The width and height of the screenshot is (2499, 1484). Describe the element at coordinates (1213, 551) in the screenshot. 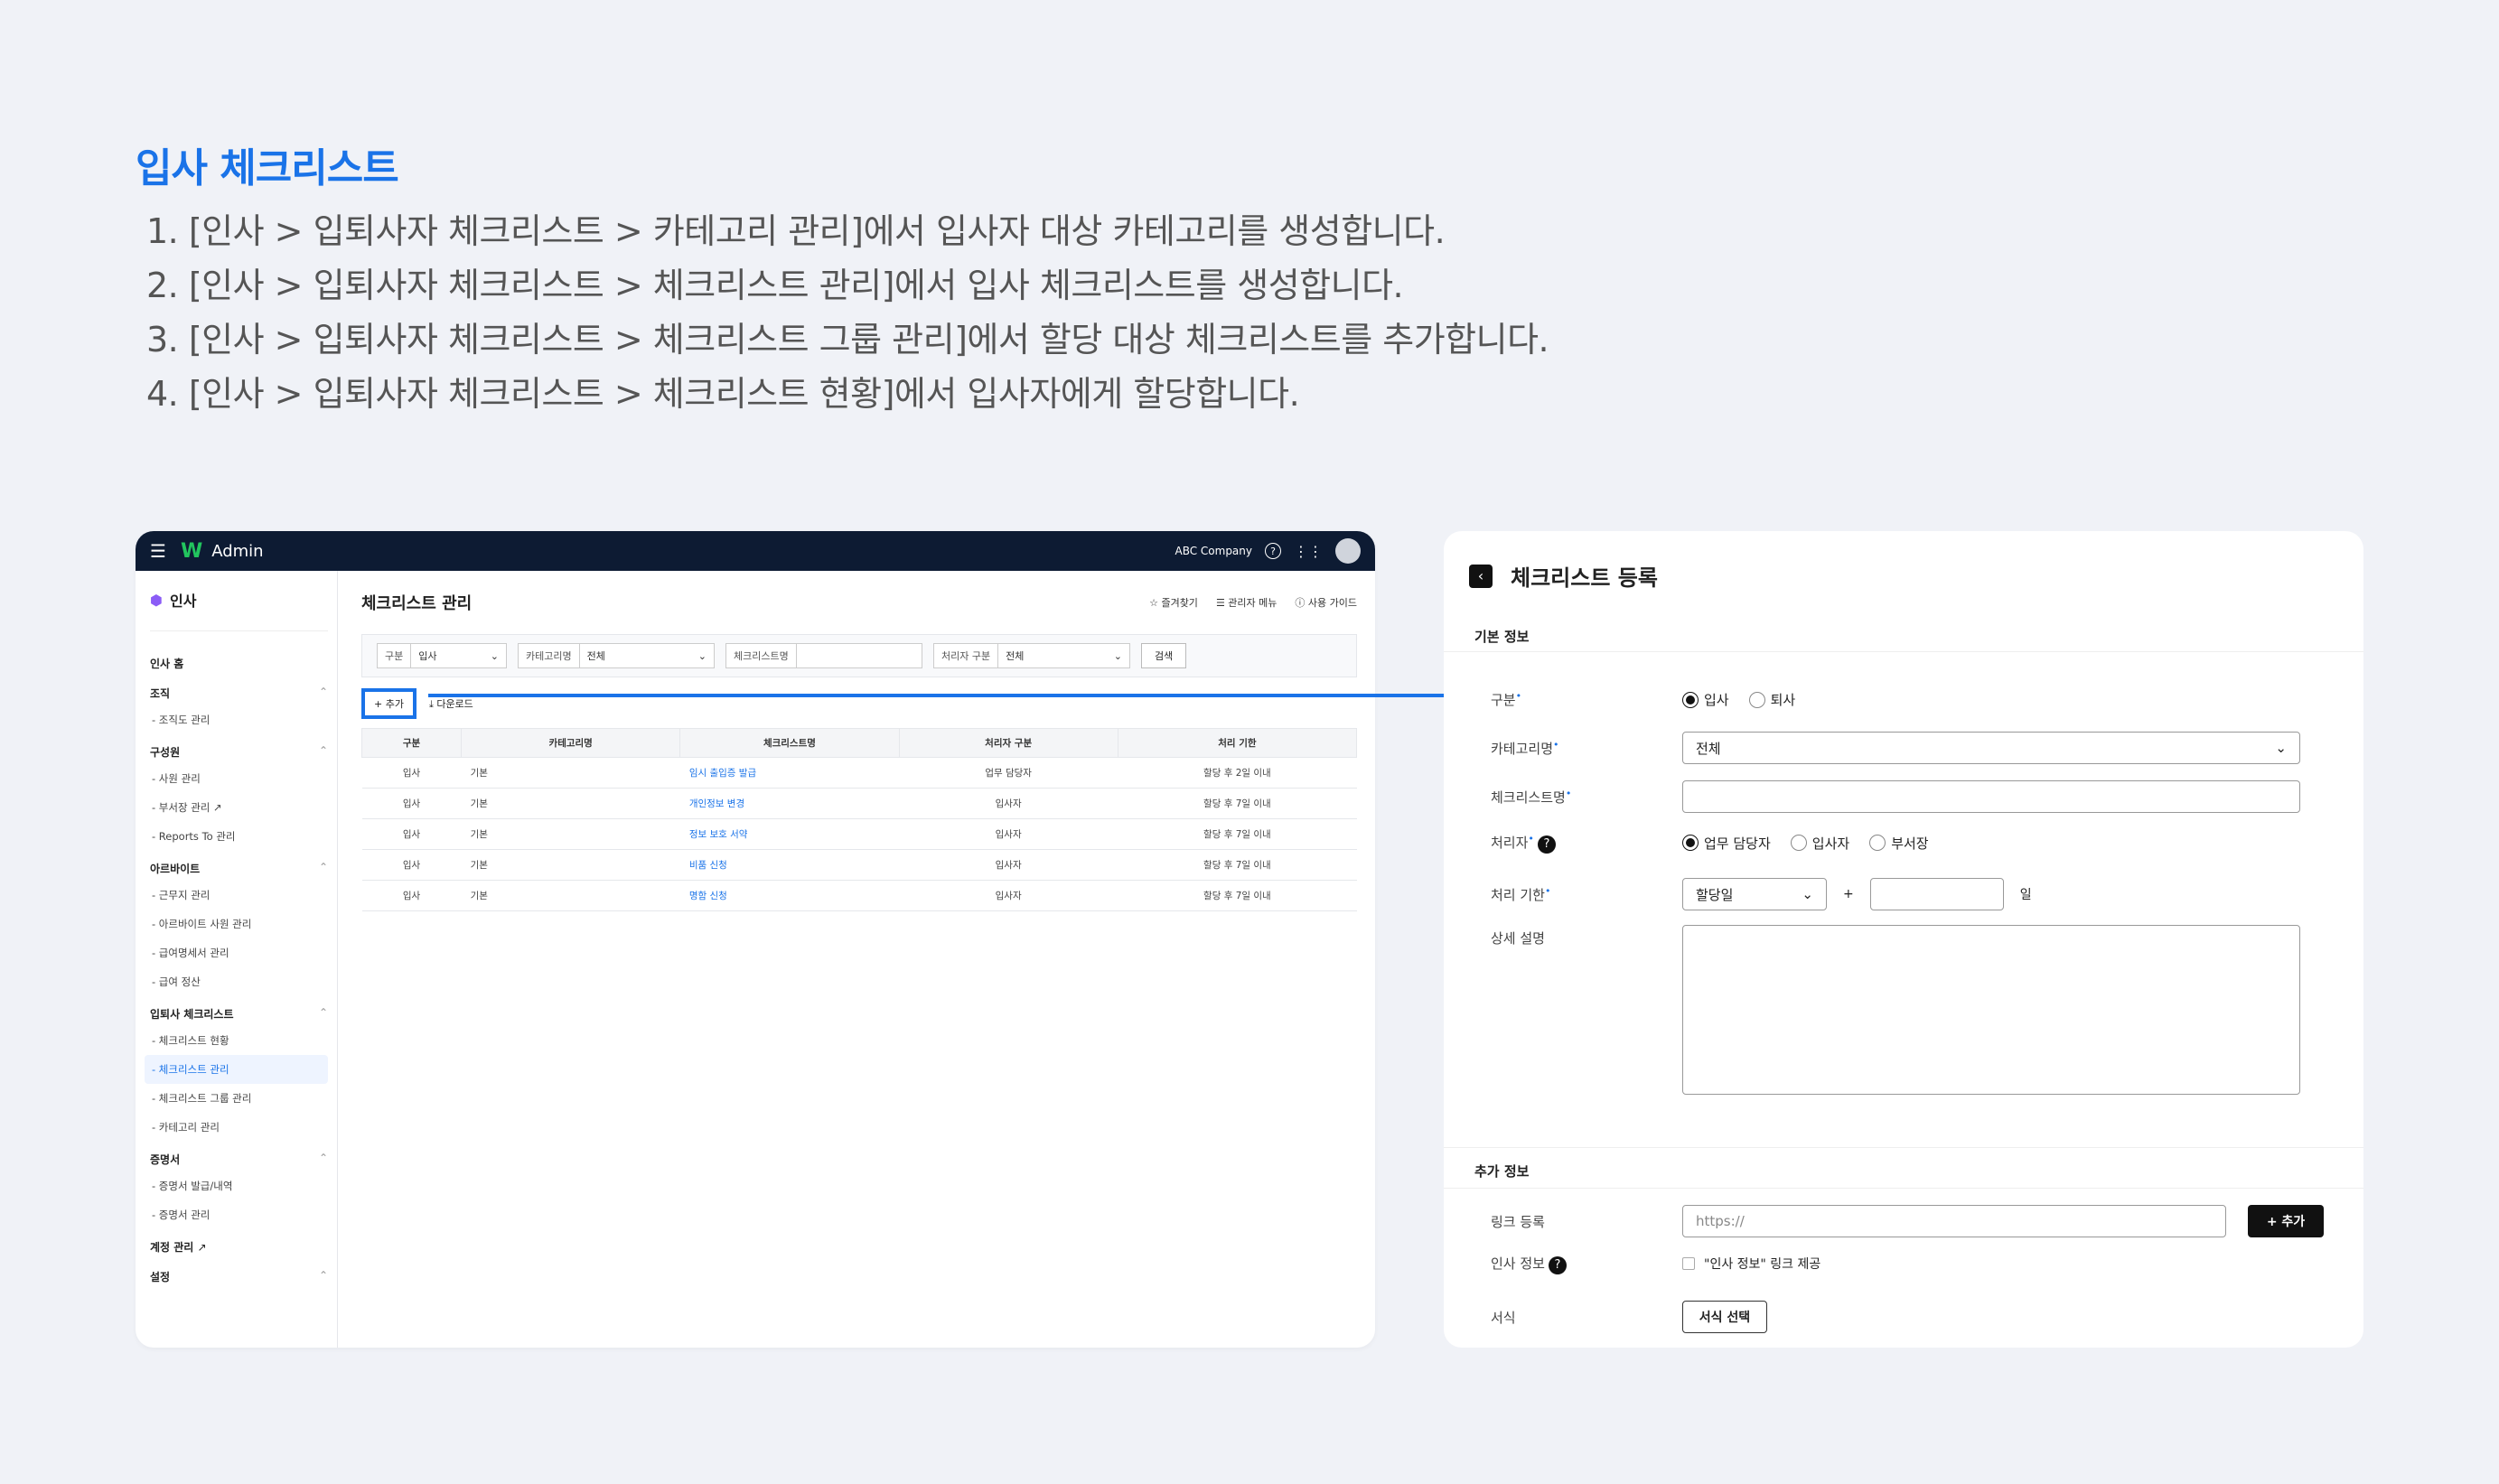

I see `company-name: ABC Company` at that location.